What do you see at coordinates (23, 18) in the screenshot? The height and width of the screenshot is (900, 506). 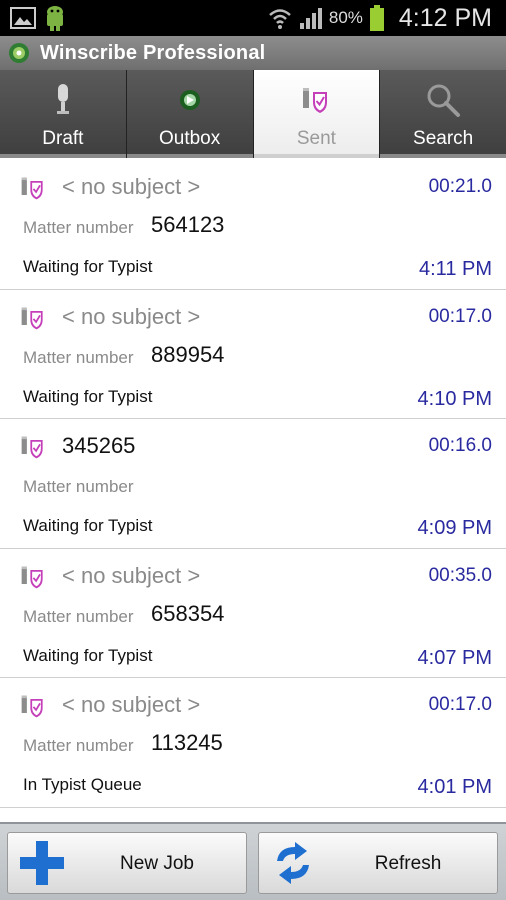 I see `gallery-notification-icon` at bounding box center [23, 18].